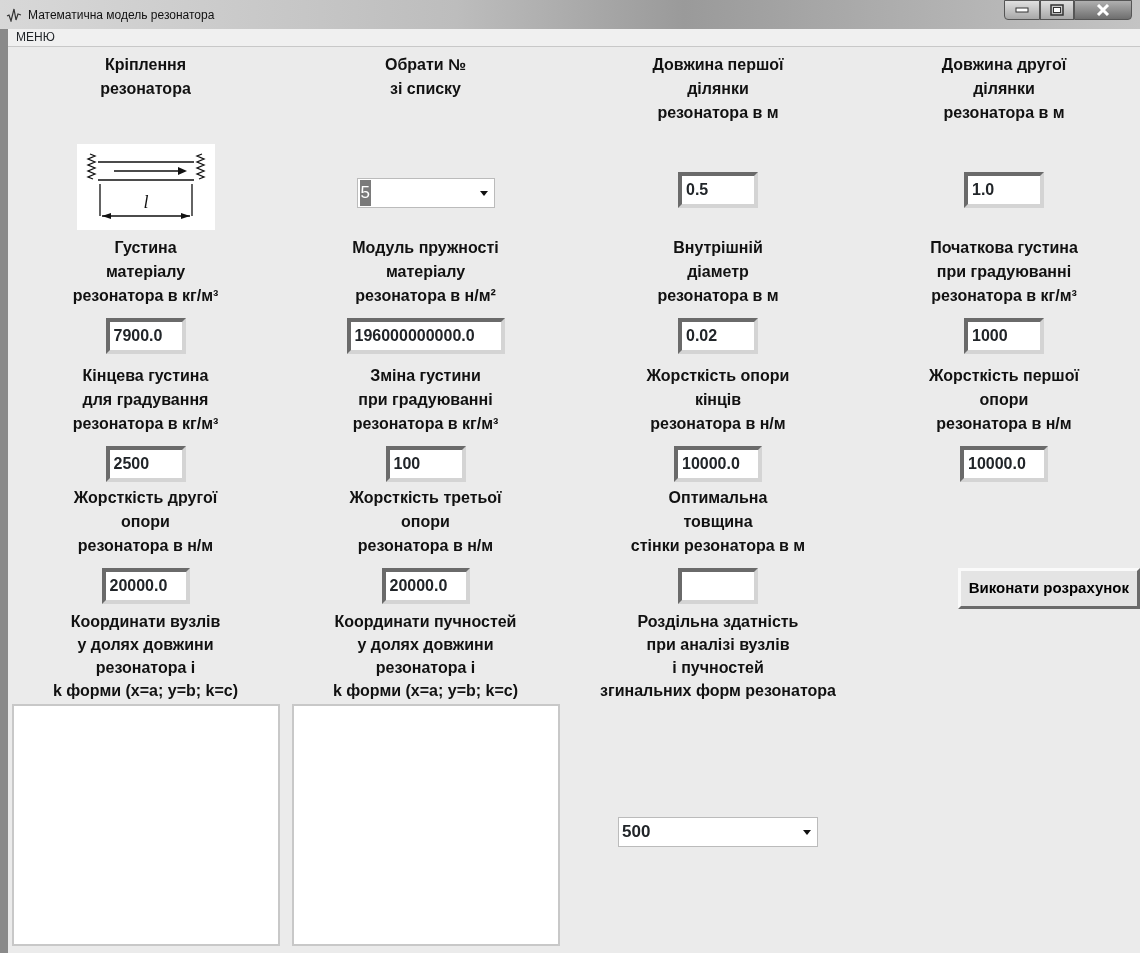  Describe the element at coordinates (1004, 89) in the screenshot. I see `field-label: Довжина другої ділянки резонатора в м` at that location.